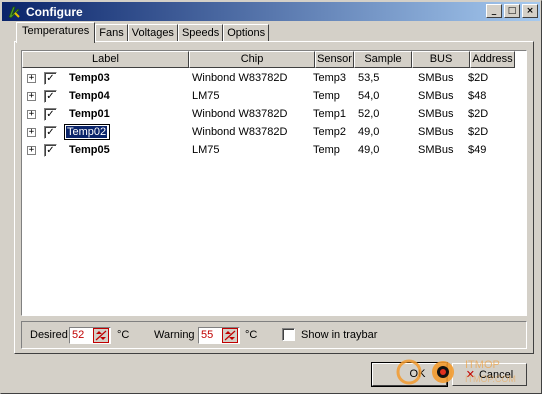 This screenshot has height=394, width=542. Describe the element at coordinates (492, 59) in the screenshot. I see `column-header-address: Address` at that location.